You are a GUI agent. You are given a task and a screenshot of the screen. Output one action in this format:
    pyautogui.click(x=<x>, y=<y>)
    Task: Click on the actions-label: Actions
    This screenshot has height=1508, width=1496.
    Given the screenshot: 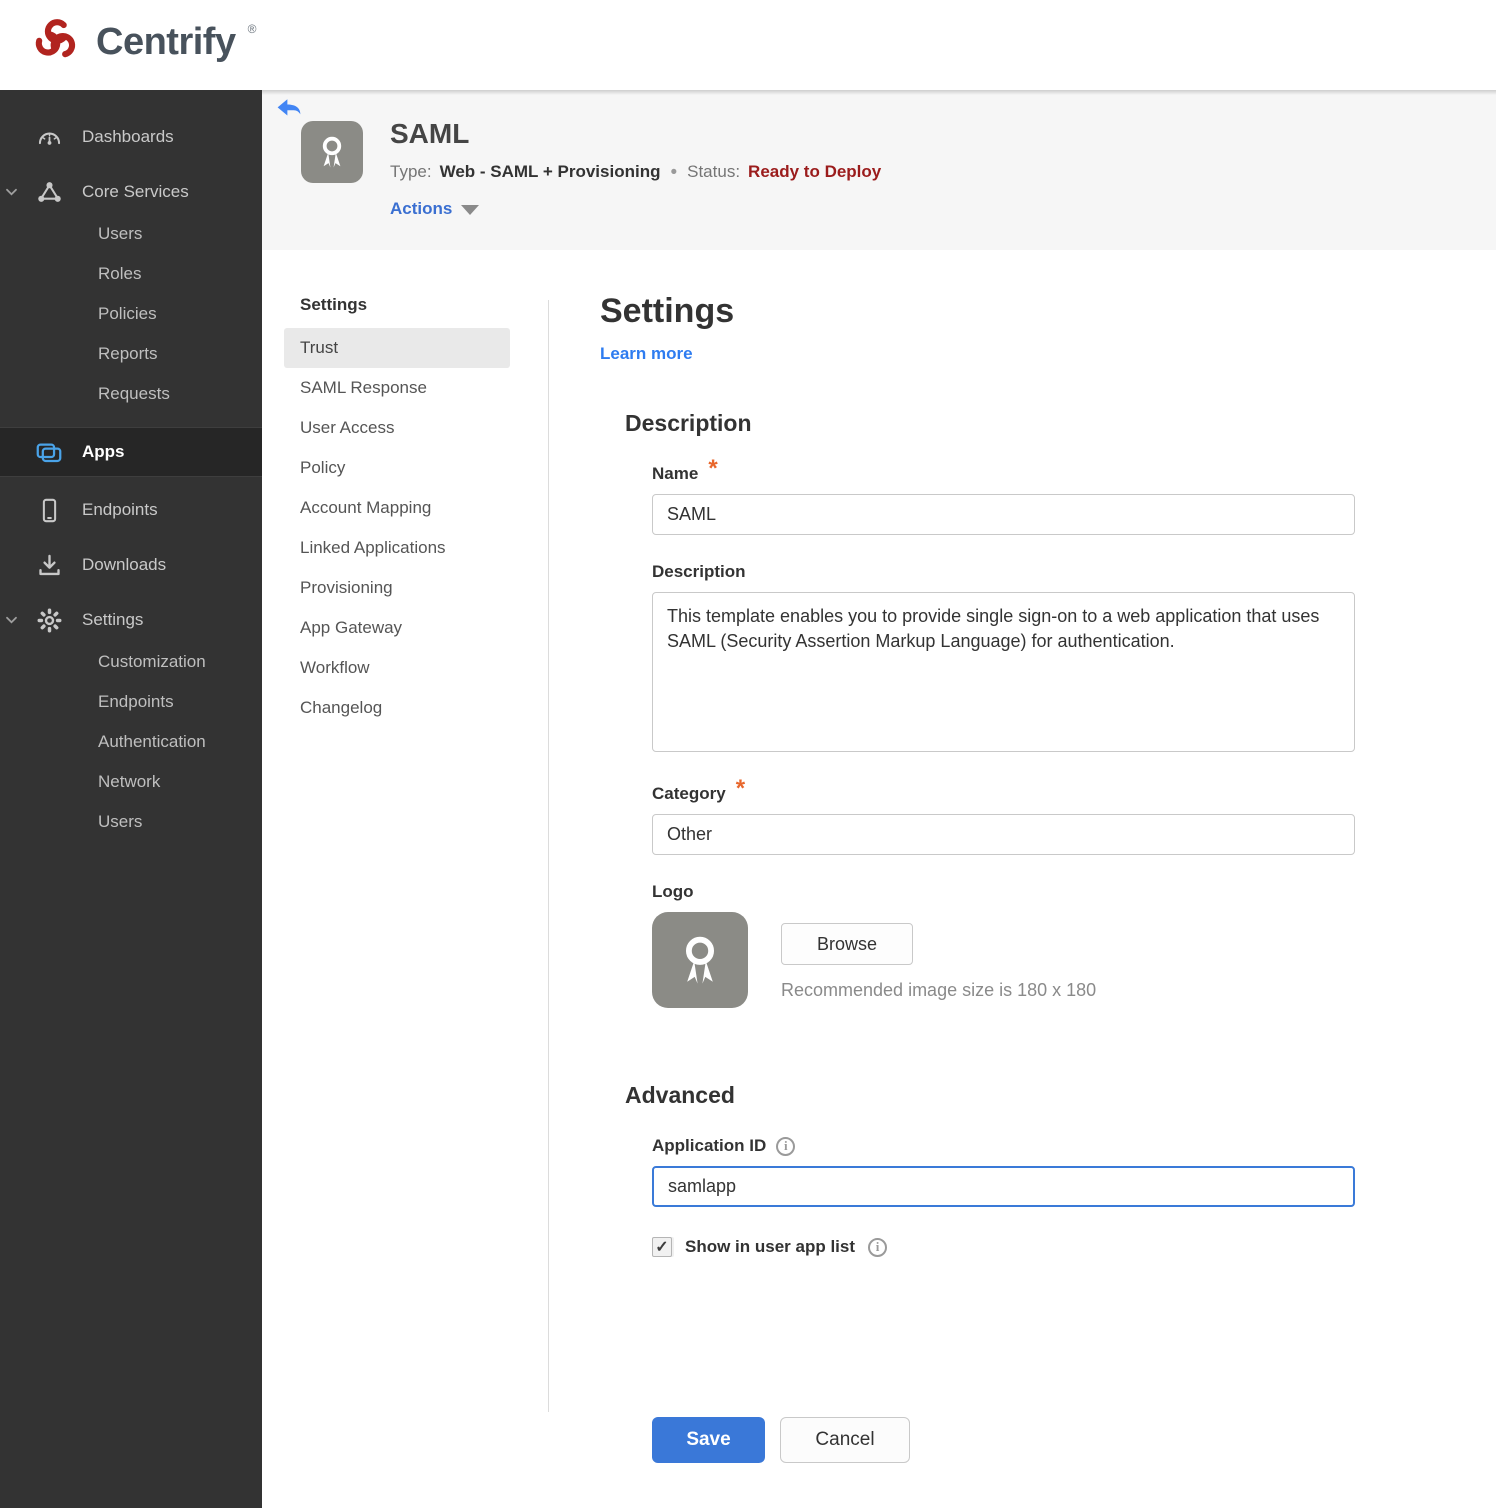 What is the action you would take?
    pyautogui.click(x=421, y=208)
    